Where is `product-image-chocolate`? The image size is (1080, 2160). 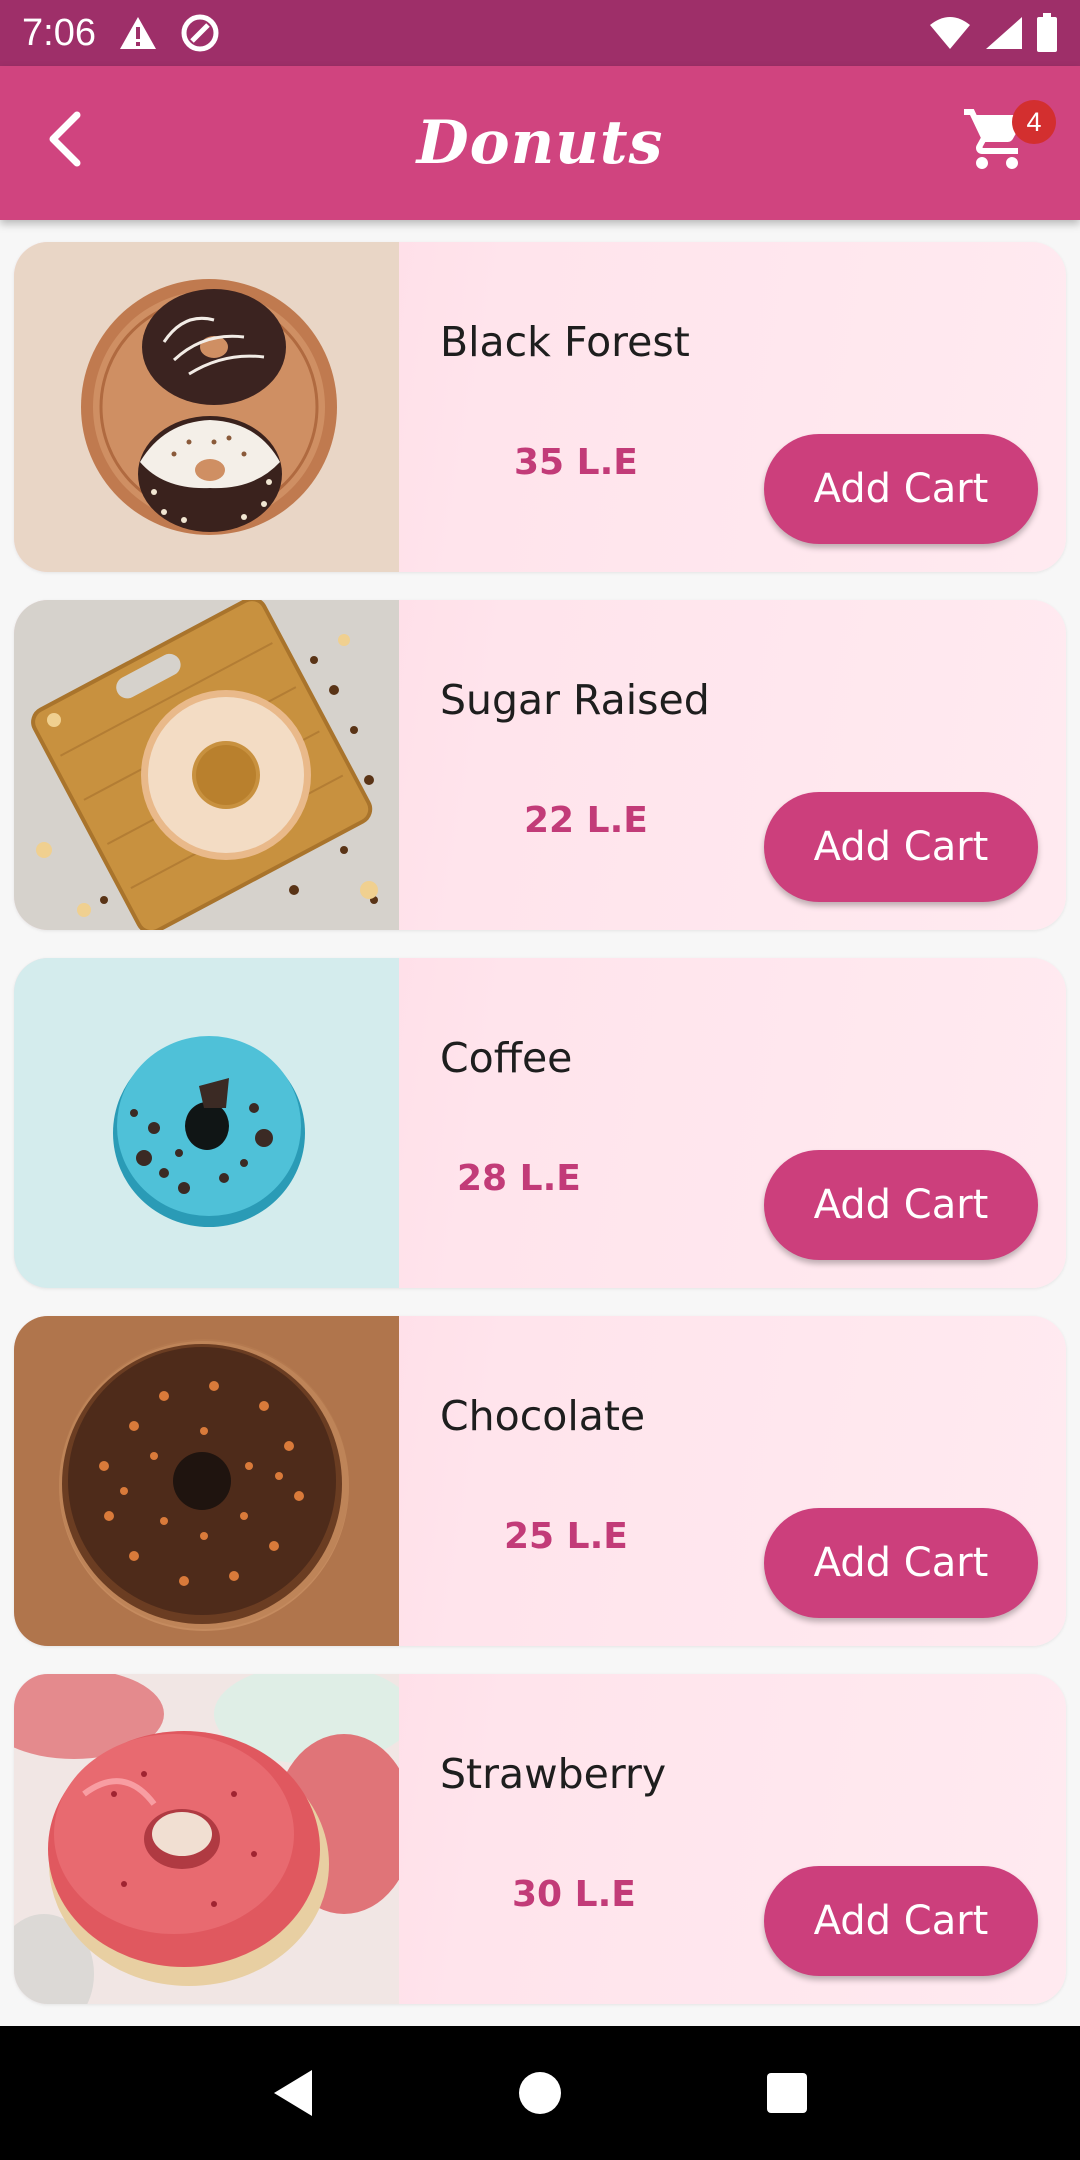
product-image-chocolate is located at coordinates (206, 1481).